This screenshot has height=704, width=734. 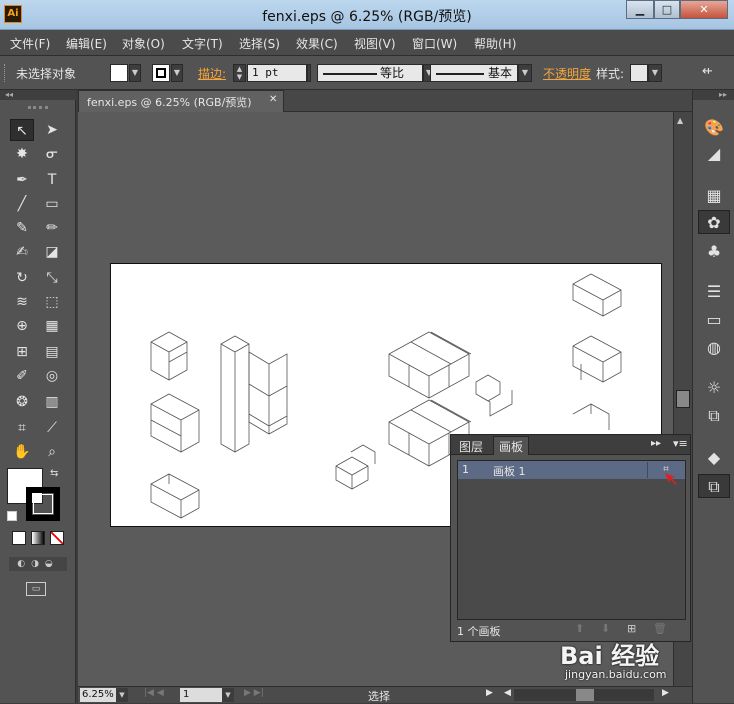 I want to click on zoom-dropdown-icon: ▼, so click(x=122, y=695).